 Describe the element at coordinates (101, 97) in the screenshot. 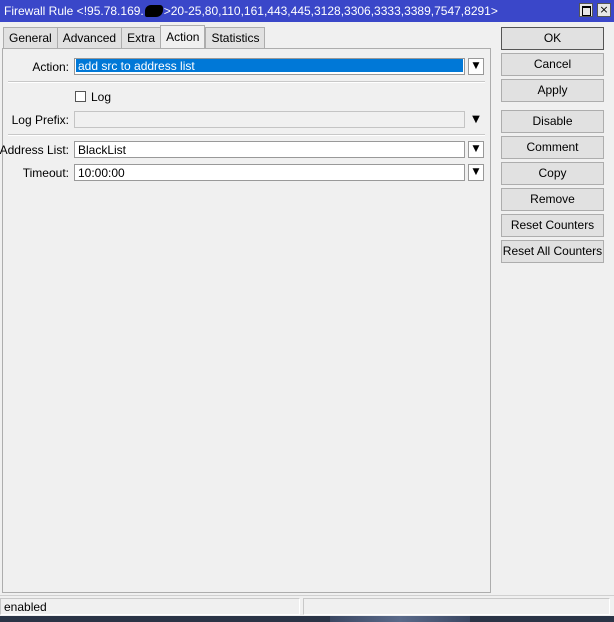

I see `log-label: Log` at that location.